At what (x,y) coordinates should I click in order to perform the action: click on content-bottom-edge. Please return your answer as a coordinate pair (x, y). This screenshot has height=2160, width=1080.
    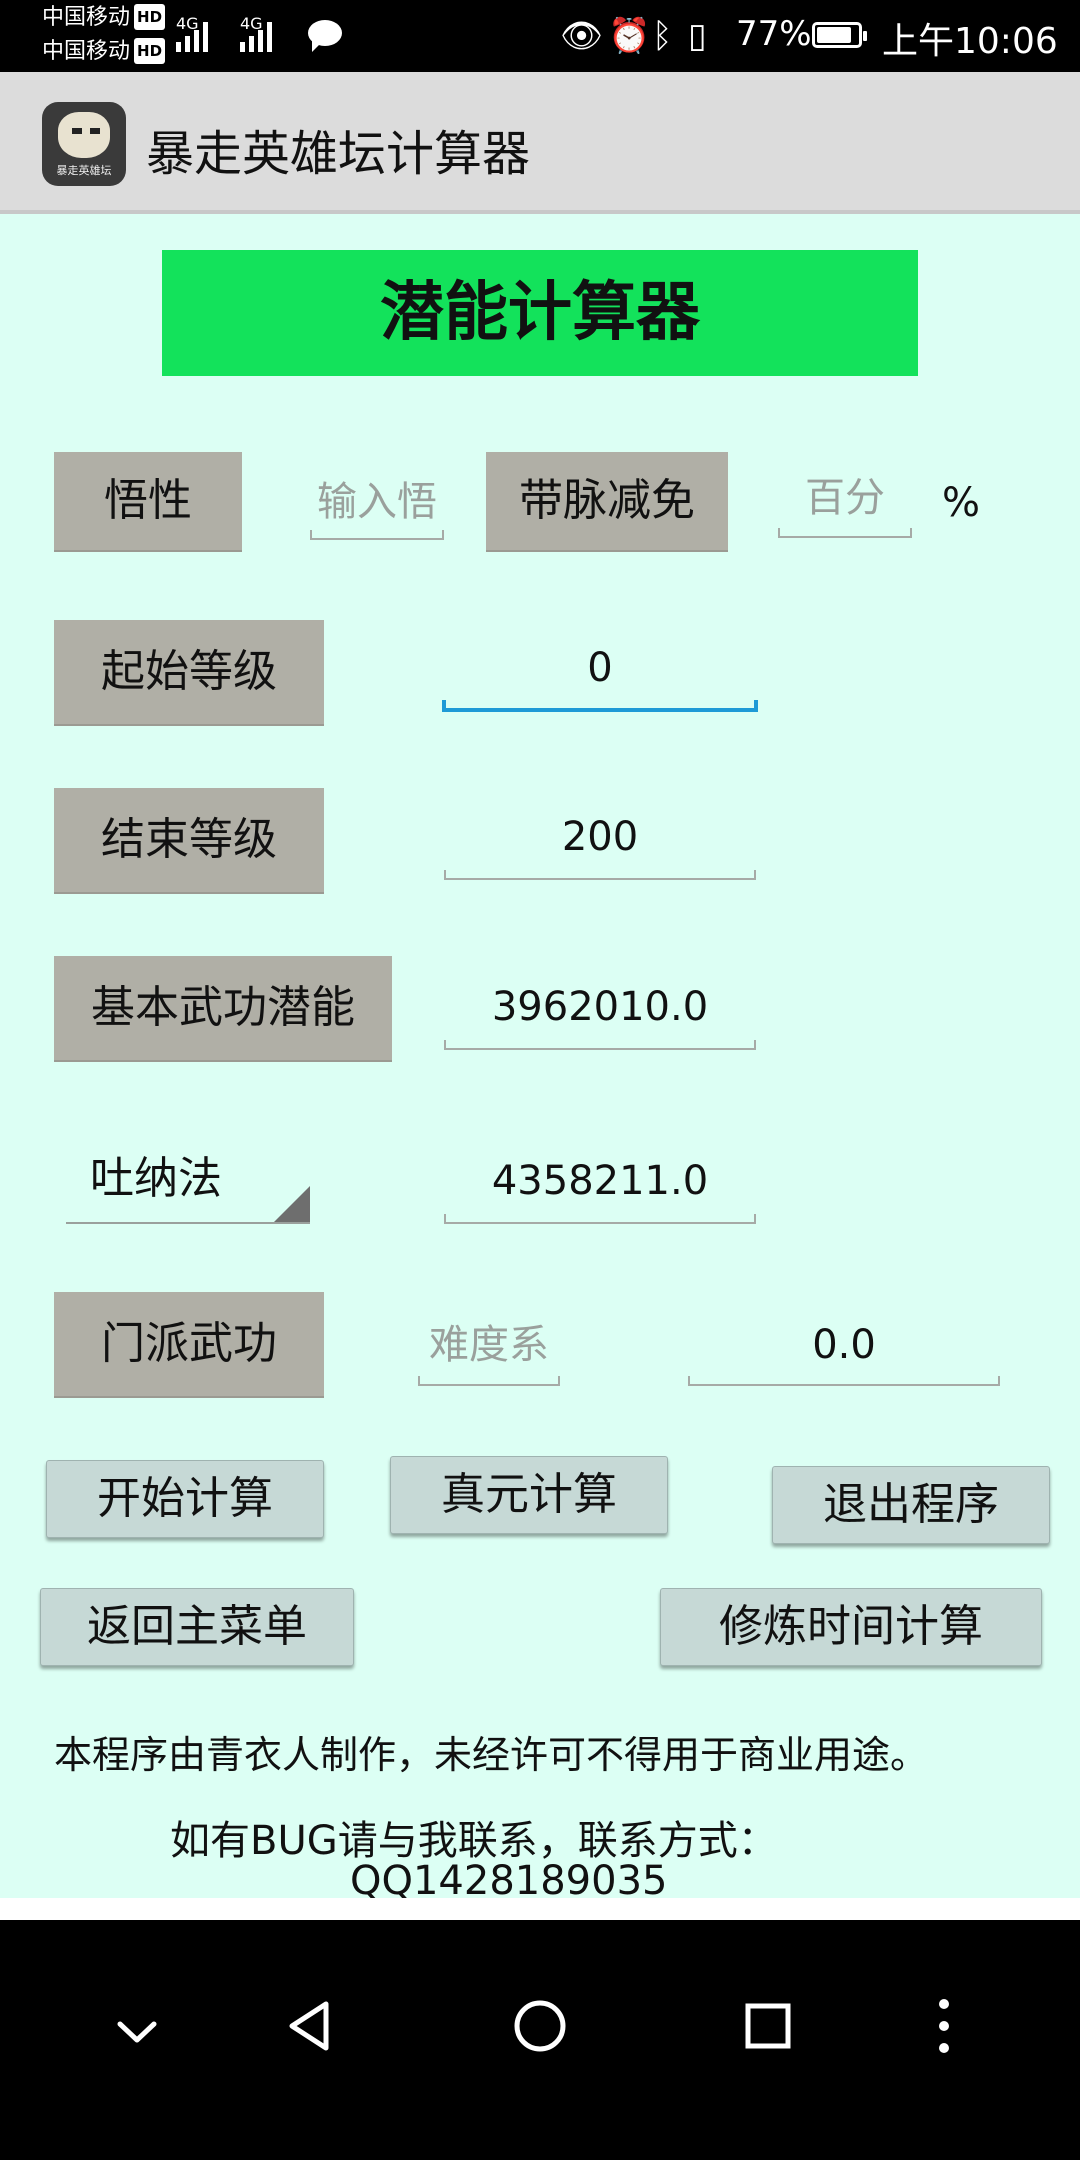
    Looking at the image, I should click on (540, 1909).